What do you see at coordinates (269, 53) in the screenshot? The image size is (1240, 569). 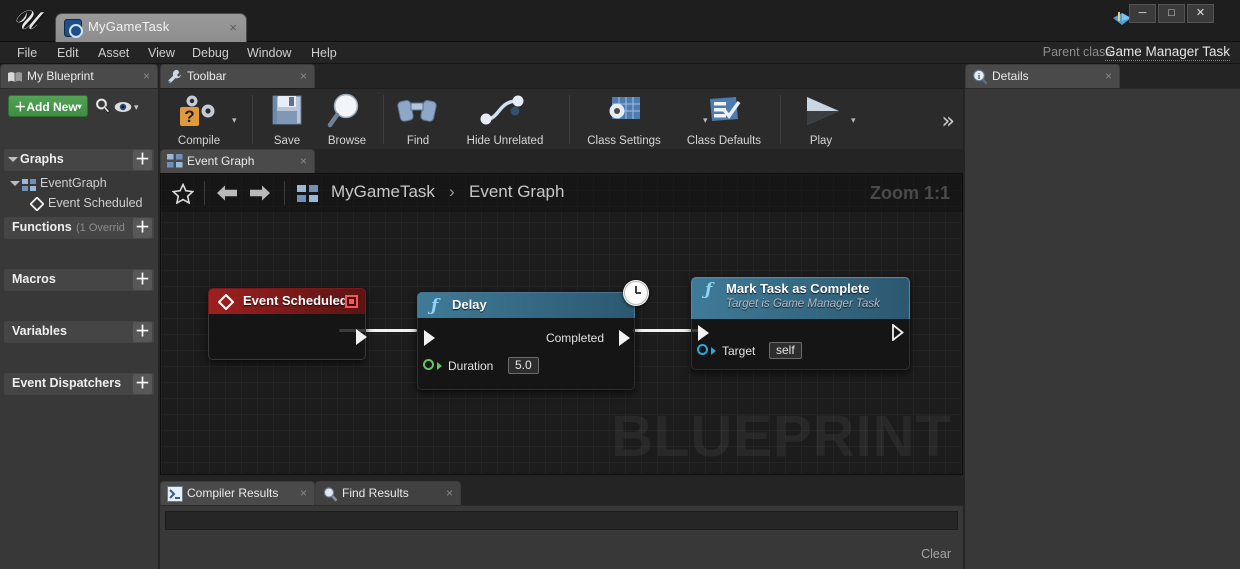 I see `menu-window: Window` at bounding box center [269, 53].